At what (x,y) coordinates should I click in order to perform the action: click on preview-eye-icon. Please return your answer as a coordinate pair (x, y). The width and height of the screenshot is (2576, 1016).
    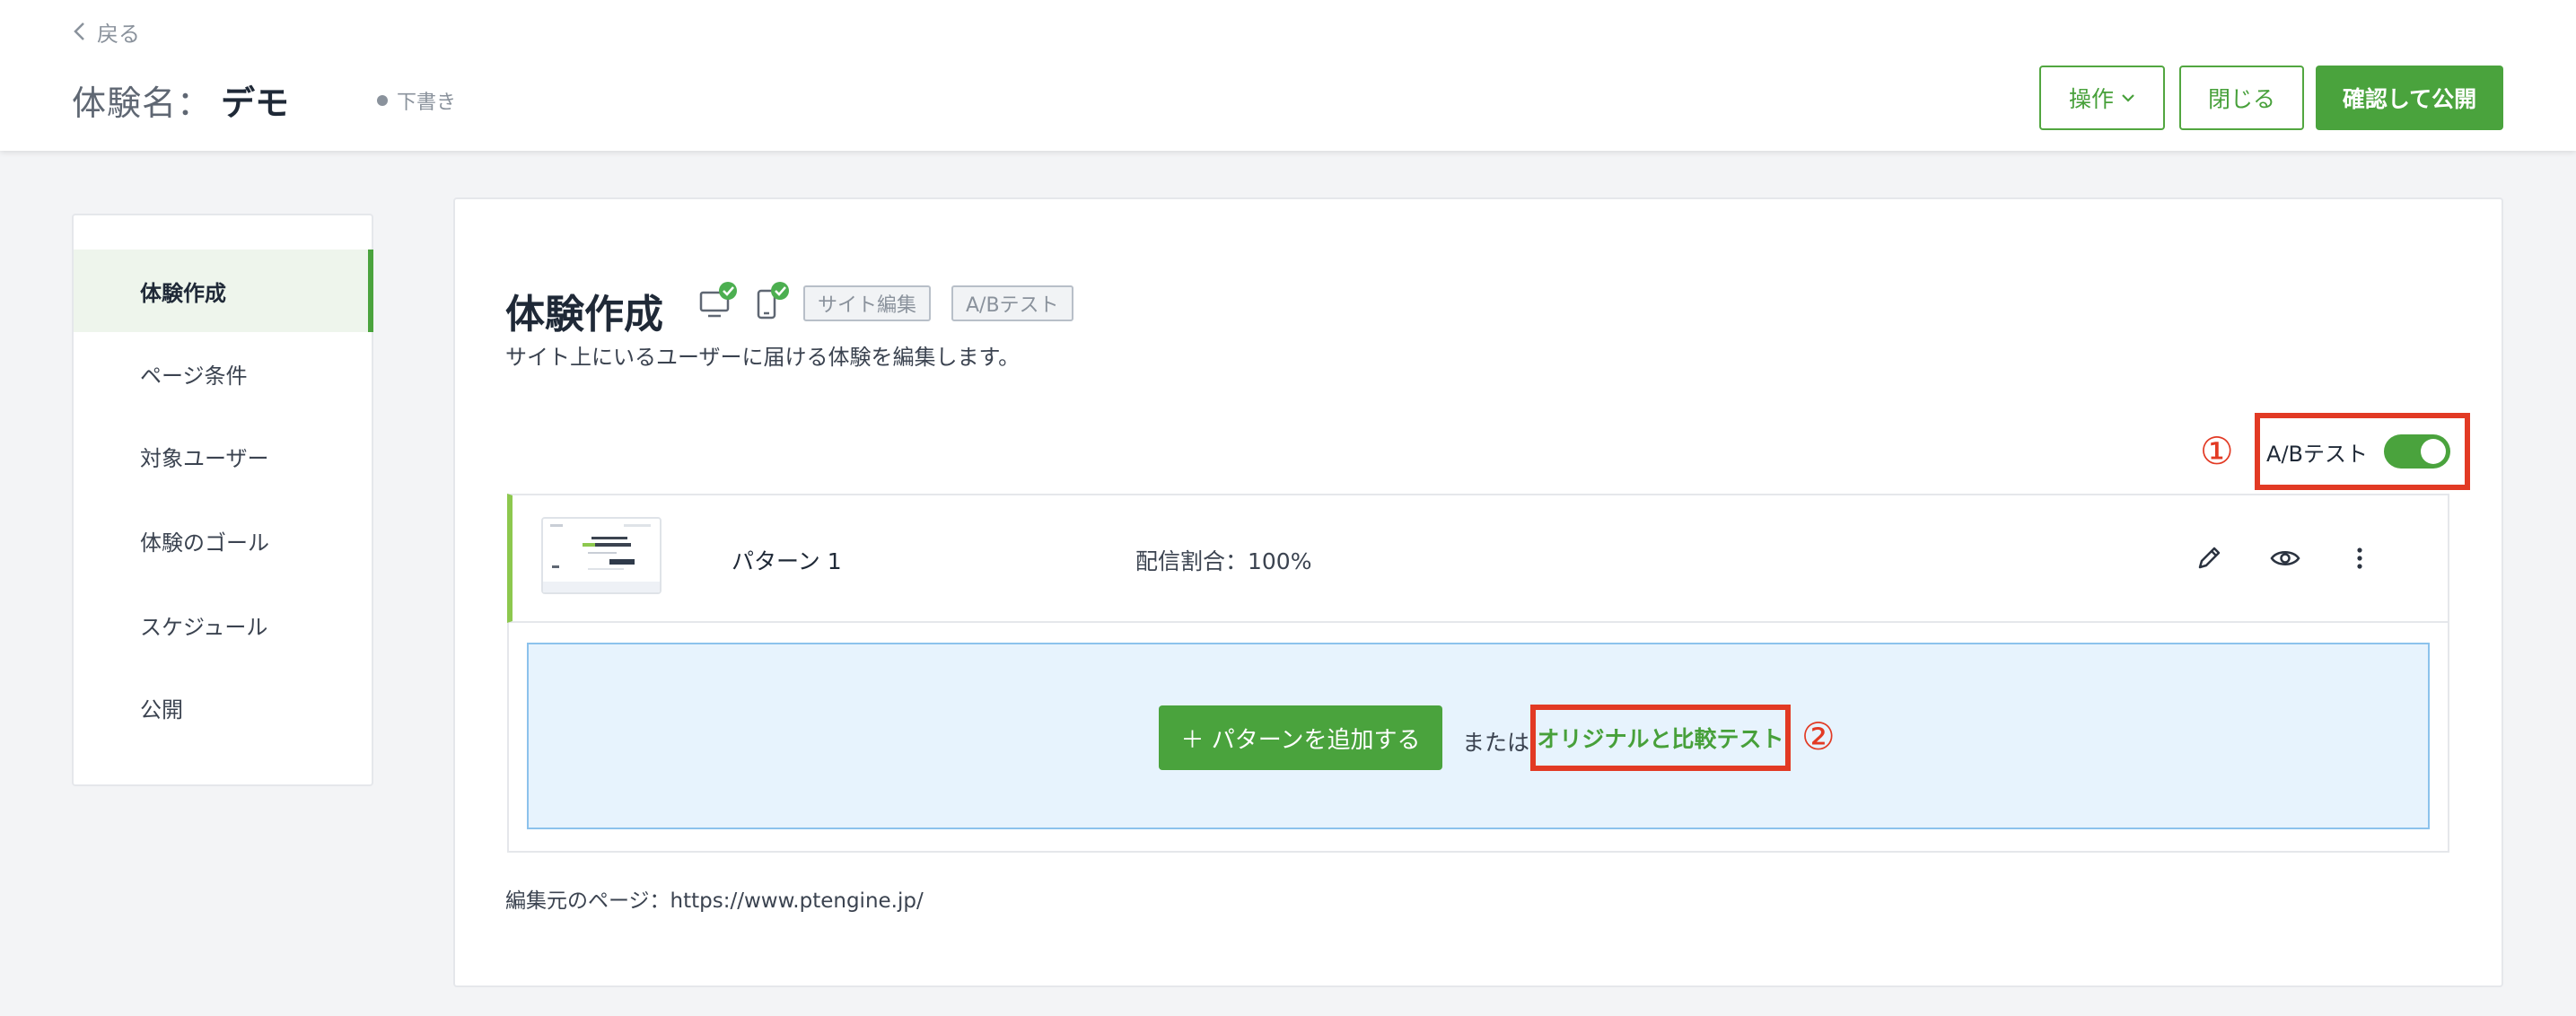
    Looking at the image, I should click on (2285, 558).